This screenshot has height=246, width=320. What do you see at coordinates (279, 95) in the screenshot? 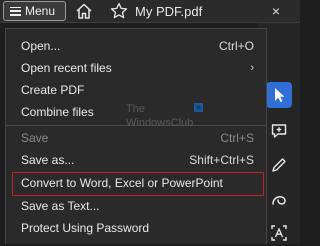
I see `select-arrow-icon` at bounding box center [279, 95].